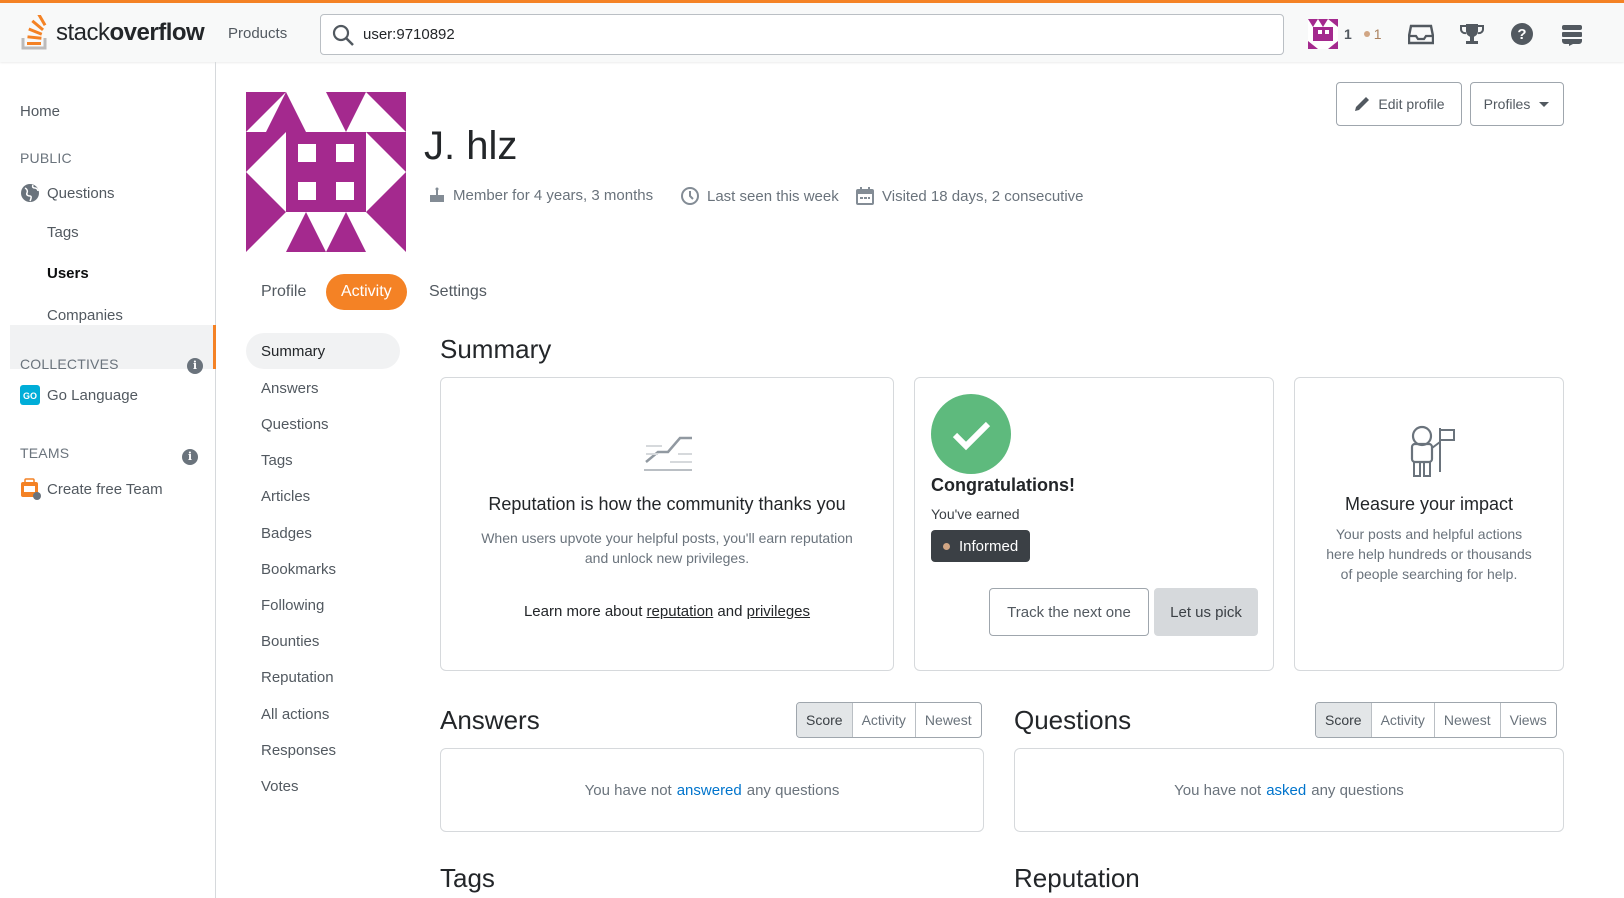 This screenshot has width=1624, height=898. Describe the element at coordinates (883, 720) in the screenshot. I see `answers-sort-activity: Activity` at that location.